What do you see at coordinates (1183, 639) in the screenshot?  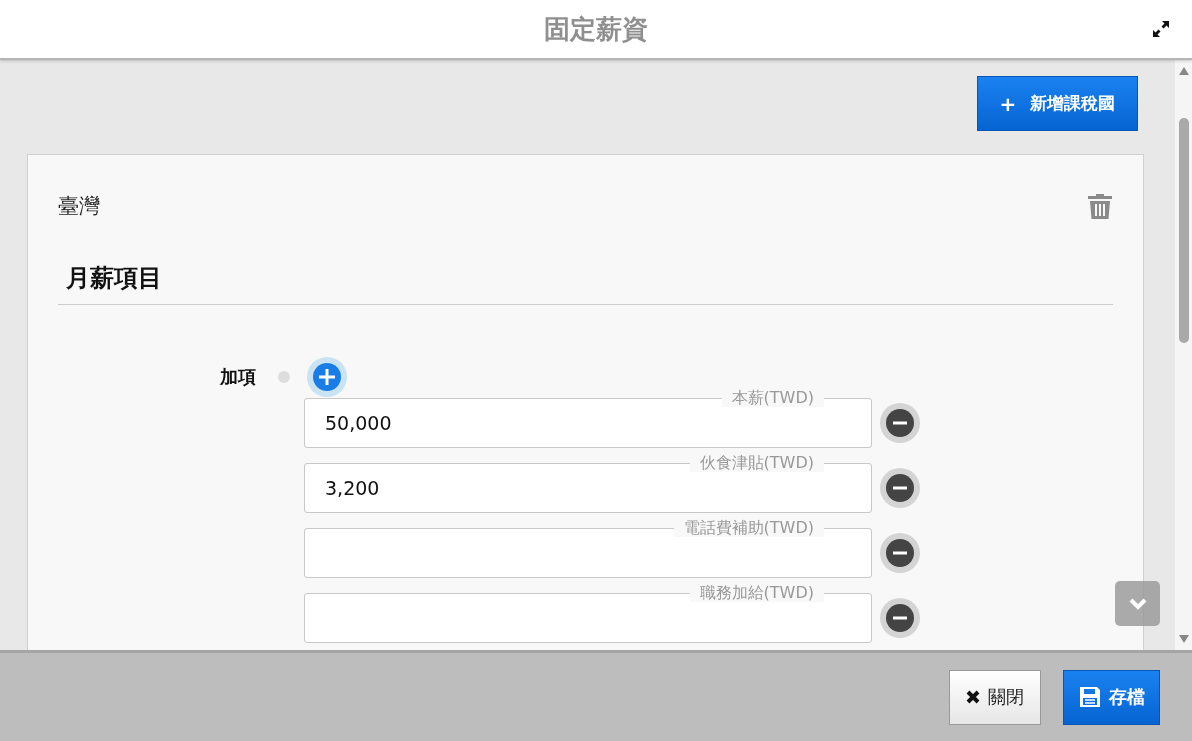 I see `scroll-down-icon` at bounding box center [1183, 639].